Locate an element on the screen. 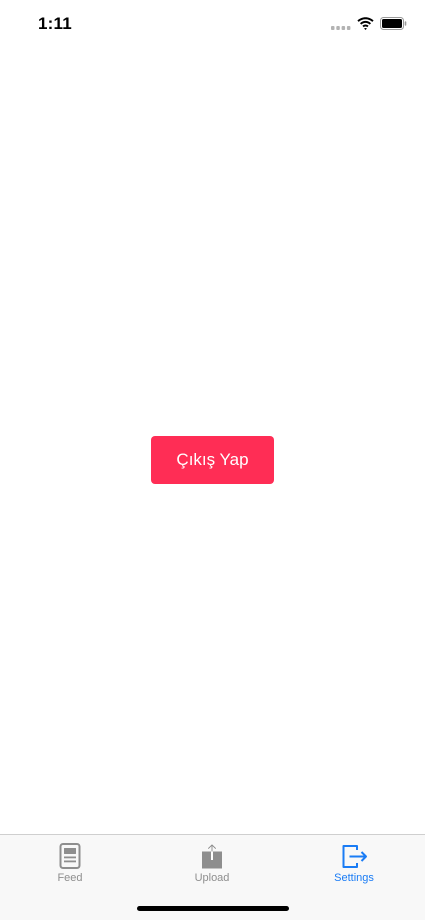 The height and width of the screenshot is (920, 425). upload-icon is located at coordinates (212, 856).